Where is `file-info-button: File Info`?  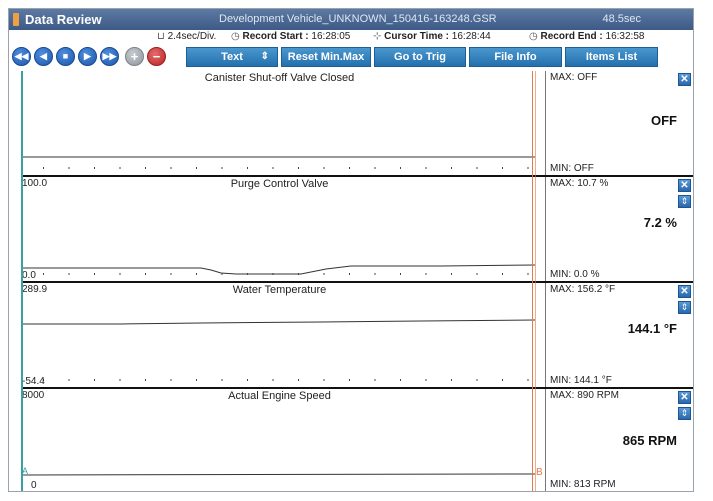 file-info-button: File Info is located at coordinates (515, 57).